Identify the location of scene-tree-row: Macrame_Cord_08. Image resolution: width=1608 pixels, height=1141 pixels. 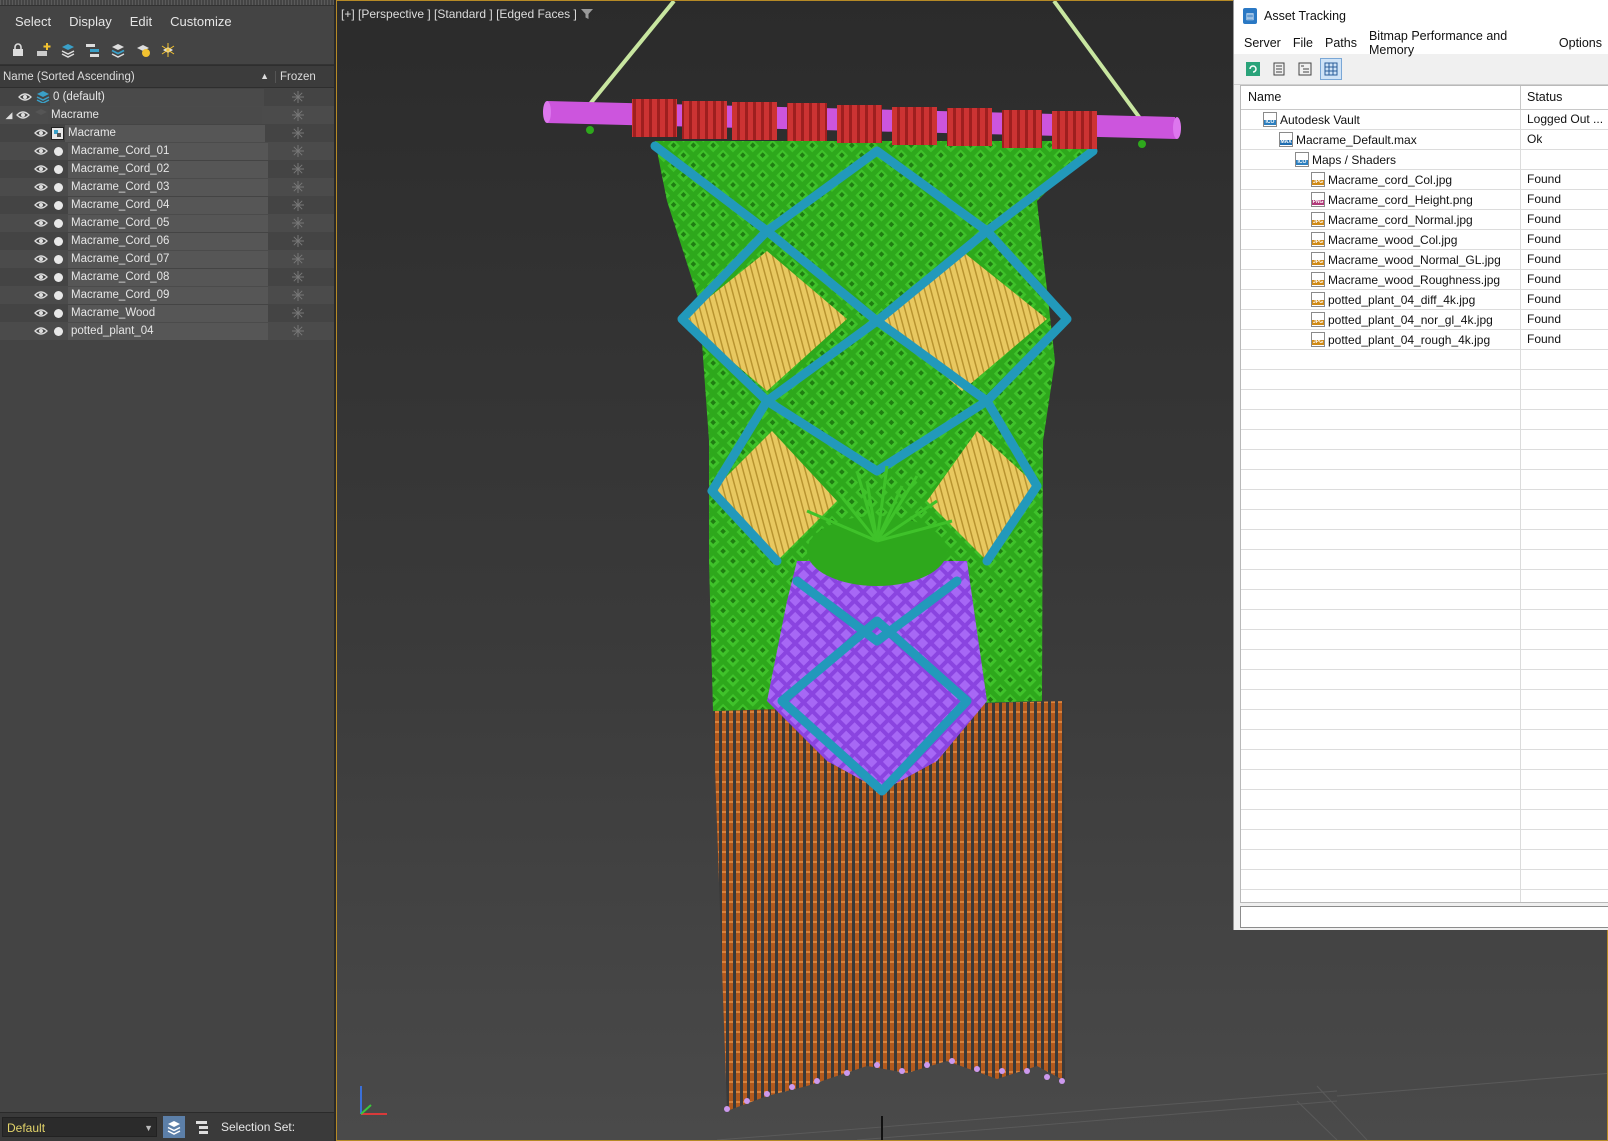
(167, 277).